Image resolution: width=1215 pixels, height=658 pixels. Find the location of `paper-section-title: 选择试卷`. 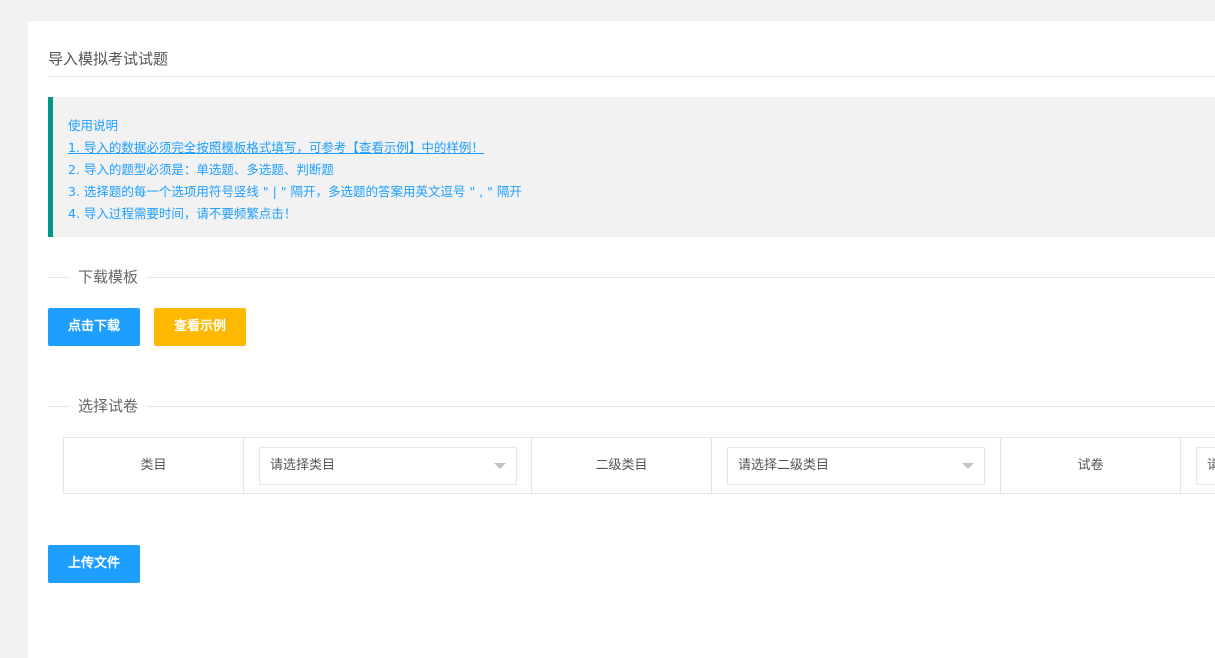

paper-section-title: 选择试卷 is located at coordinates (108, 406).